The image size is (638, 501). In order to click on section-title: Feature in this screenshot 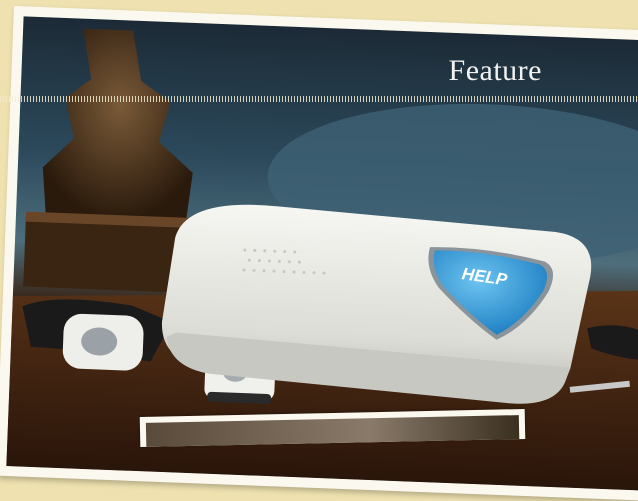, I will do `click(495, 70)`.